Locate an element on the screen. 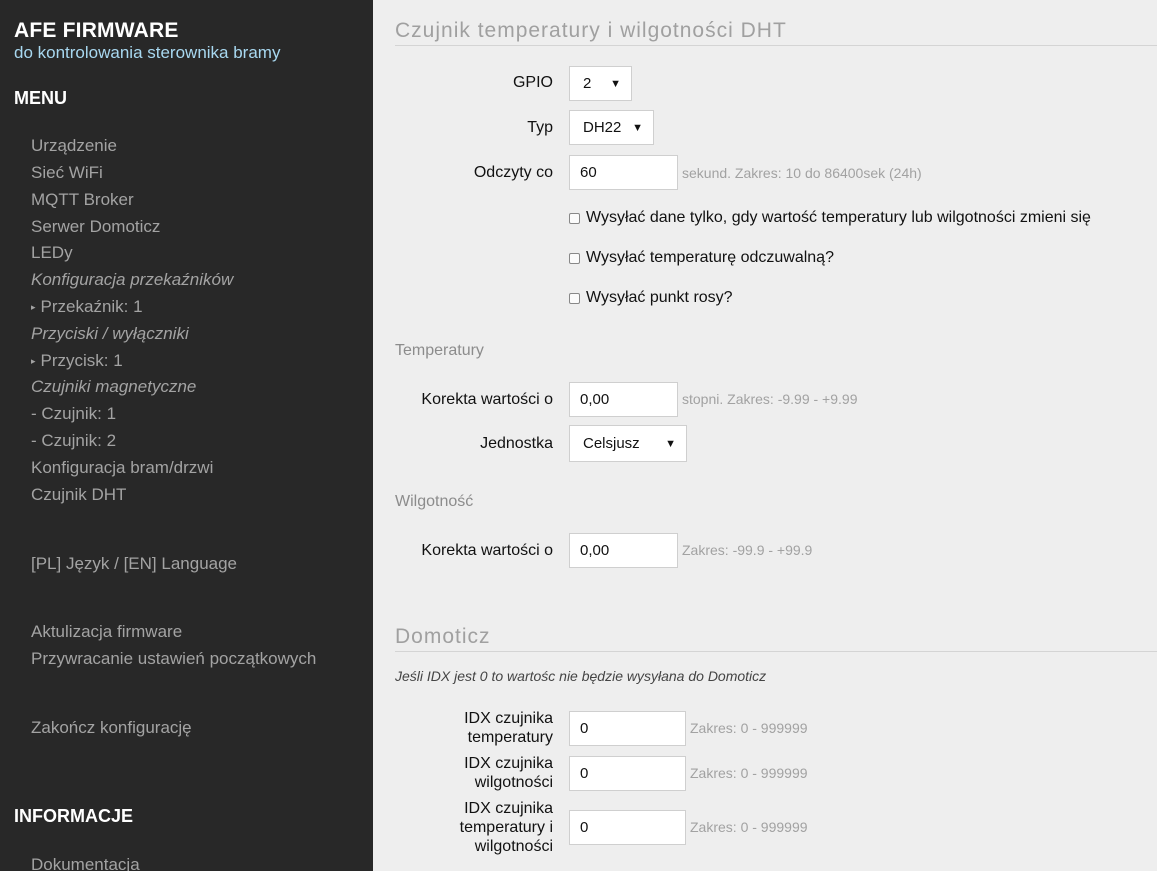  humidity-heading: Wilgotność is located at coordinates (434, 501).